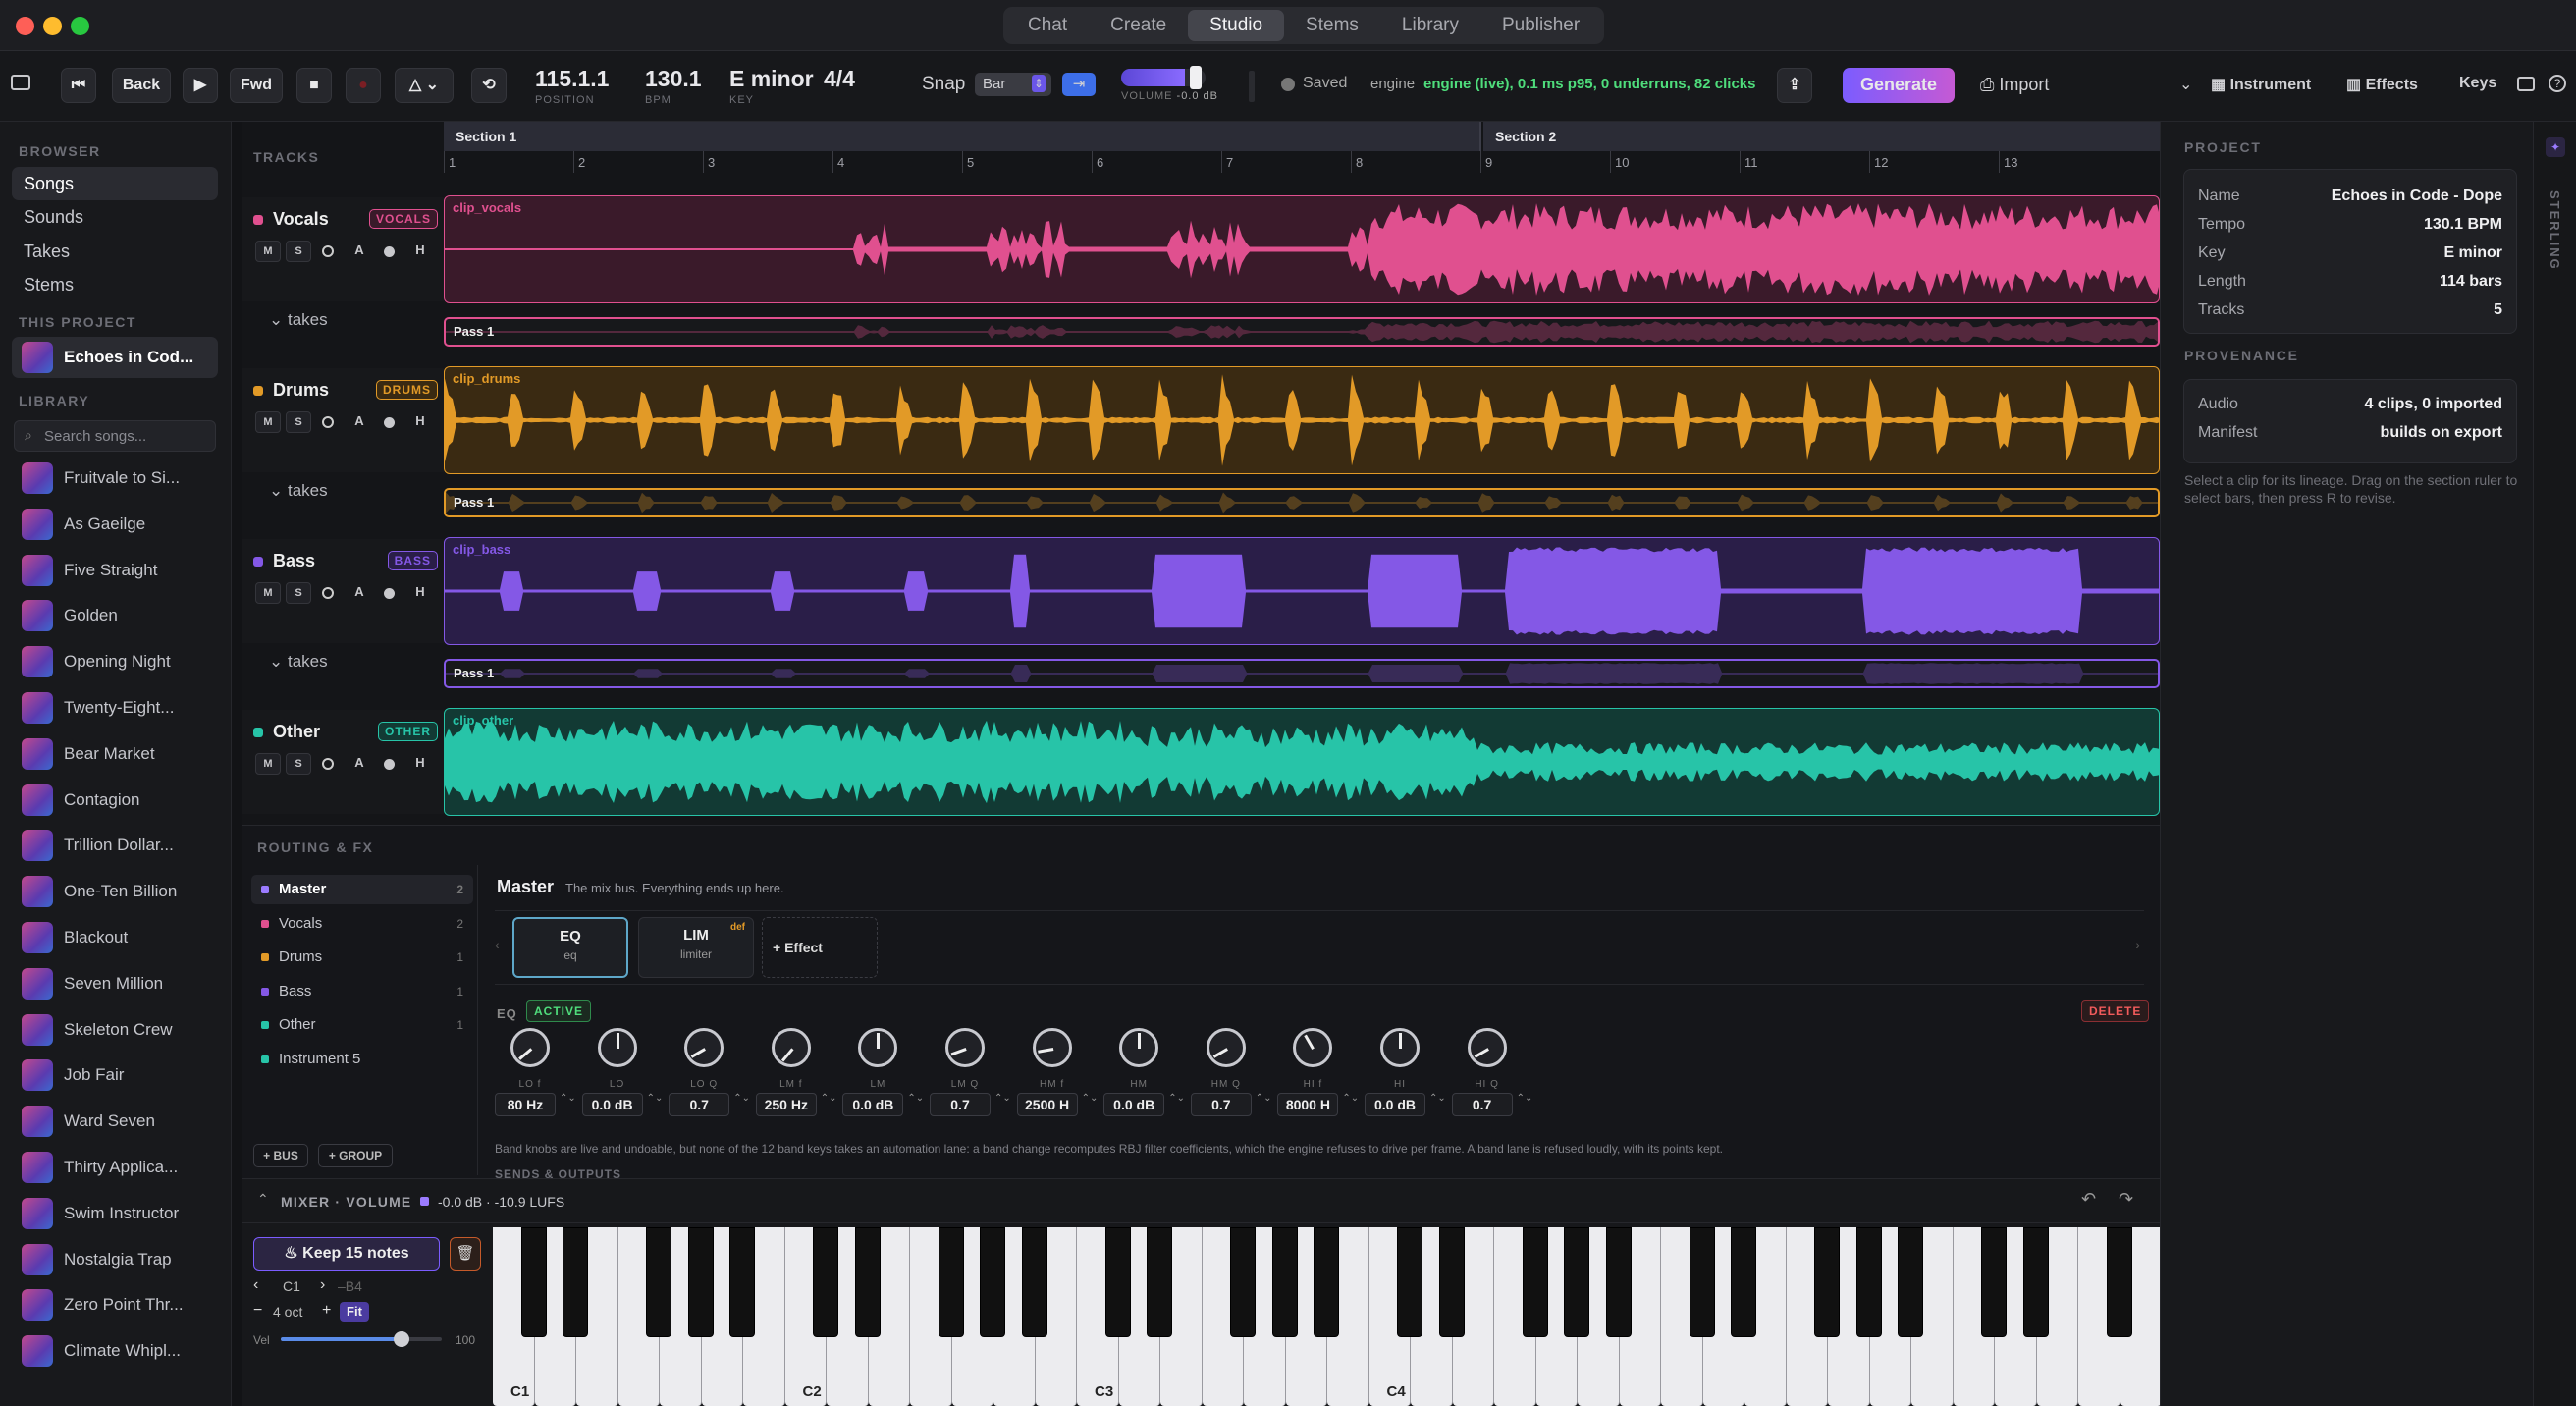  What do you see at coordinates (75, 937) in the screenshot?
I see `song-item: Blackout` at bounding box center [75, 937].